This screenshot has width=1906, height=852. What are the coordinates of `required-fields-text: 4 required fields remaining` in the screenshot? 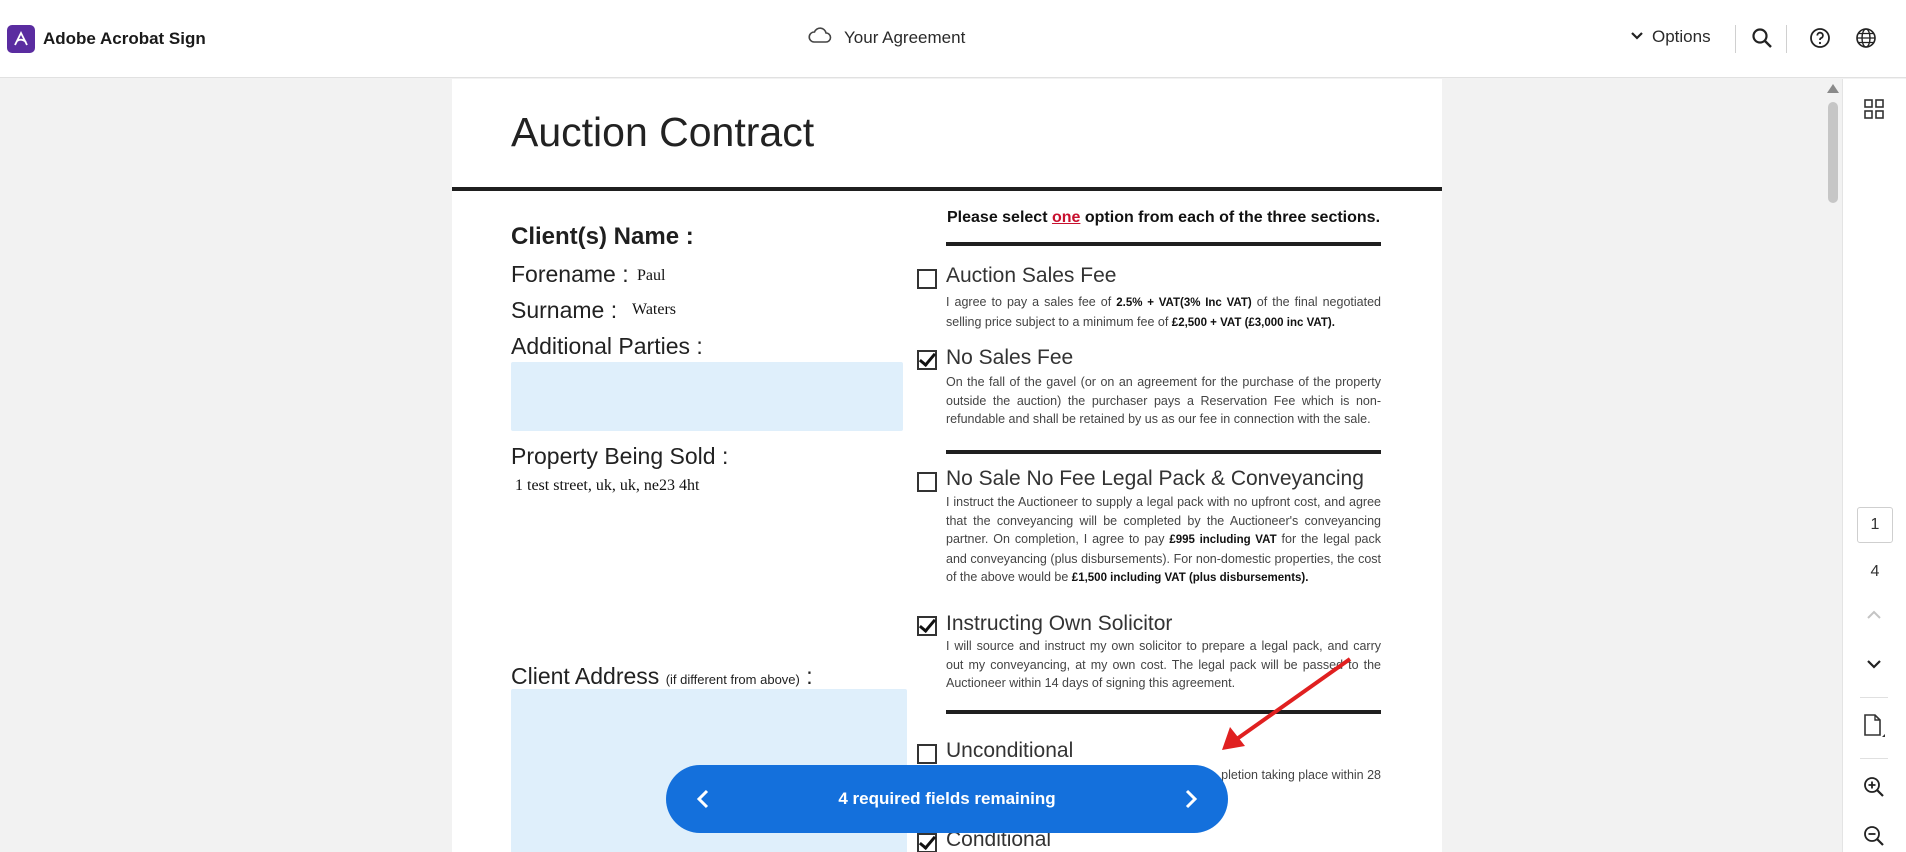 It's located at (947, 798).